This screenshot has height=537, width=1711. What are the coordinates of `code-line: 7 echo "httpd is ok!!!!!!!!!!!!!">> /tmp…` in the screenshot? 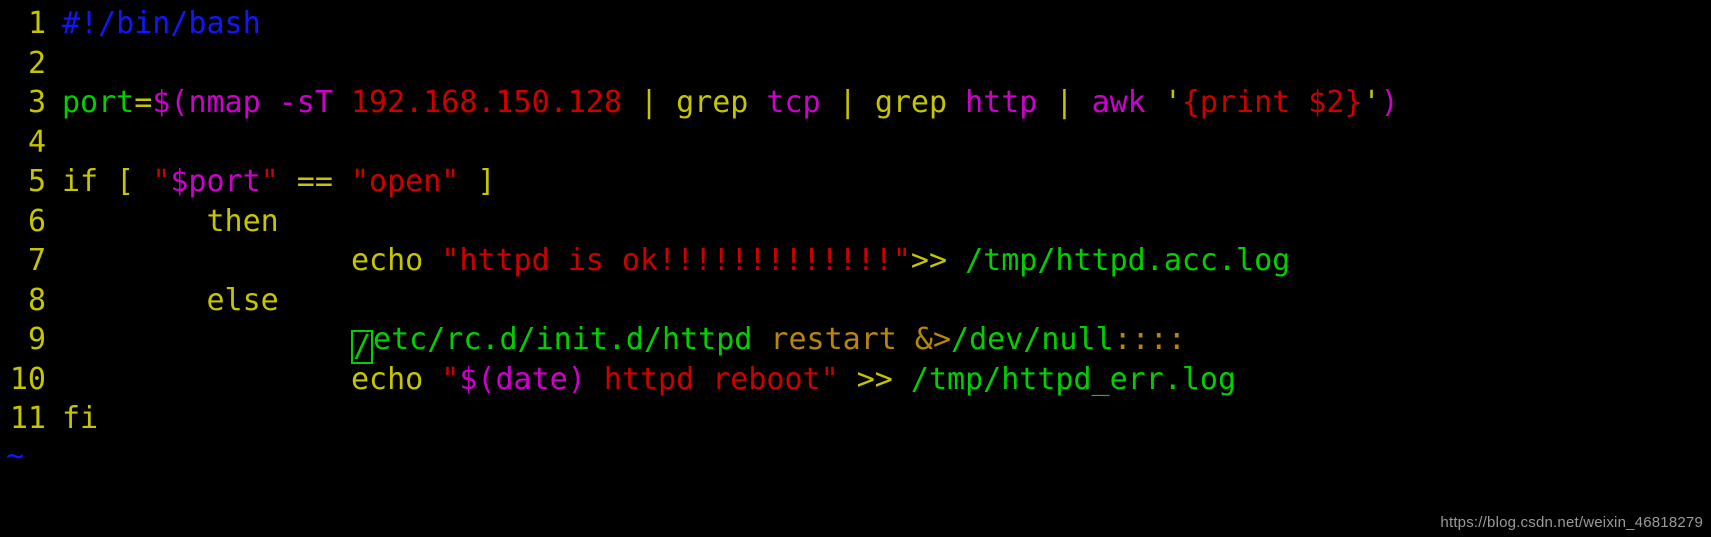 It's located at (855, 261).